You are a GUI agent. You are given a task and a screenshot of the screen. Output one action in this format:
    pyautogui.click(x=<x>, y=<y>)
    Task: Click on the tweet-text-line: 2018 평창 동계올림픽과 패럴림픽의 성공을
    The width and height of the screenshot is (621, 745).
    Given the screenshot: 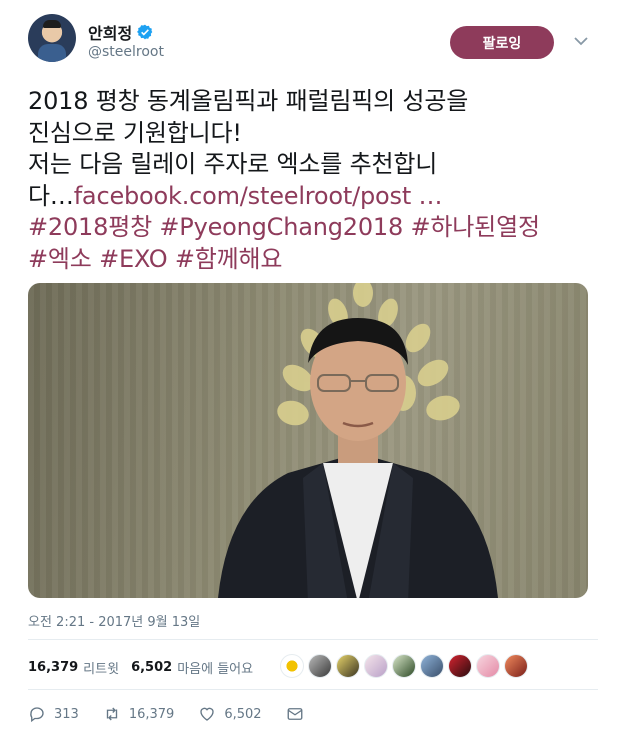 What is the action you would take?
    pyautogui.click(x=248, y=101)
    